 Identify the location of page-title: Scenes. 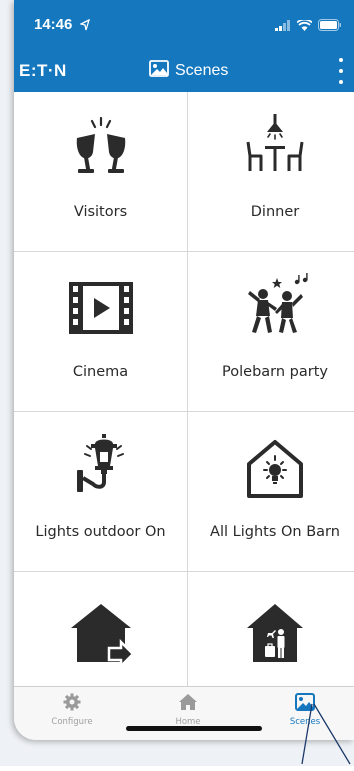
(202, 70).